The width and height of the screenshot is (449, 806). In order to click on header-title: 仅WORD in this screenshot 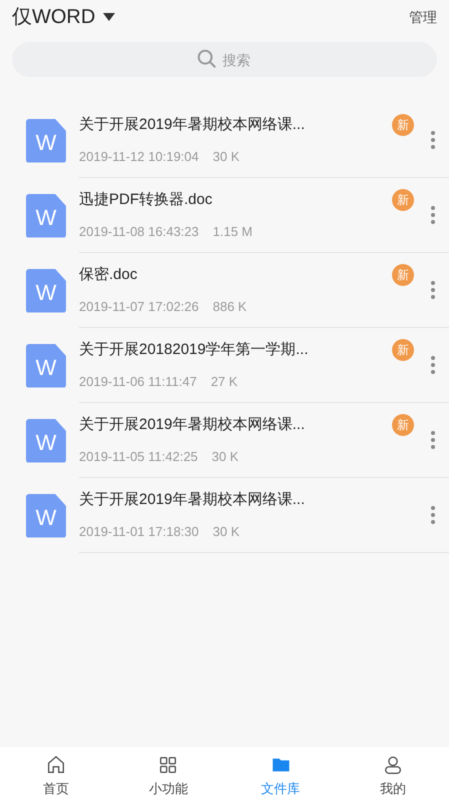, I will do `click(54, 17)`.